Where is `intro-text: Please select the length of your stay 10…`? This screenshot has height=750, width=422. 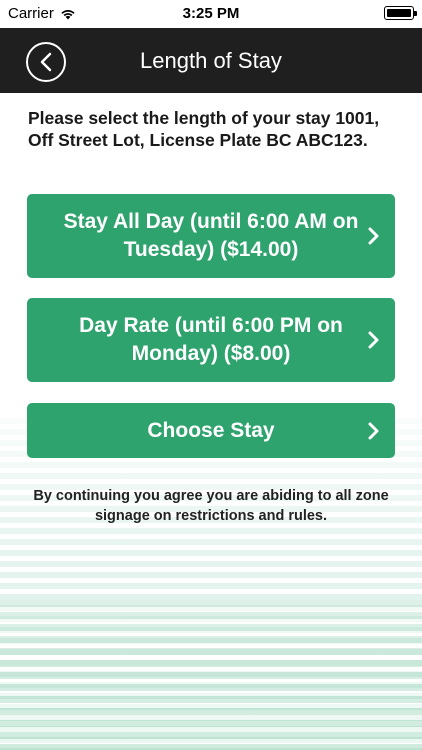 intro-text: Please select the length of your stay 10… is located at coordinates (204, 129).